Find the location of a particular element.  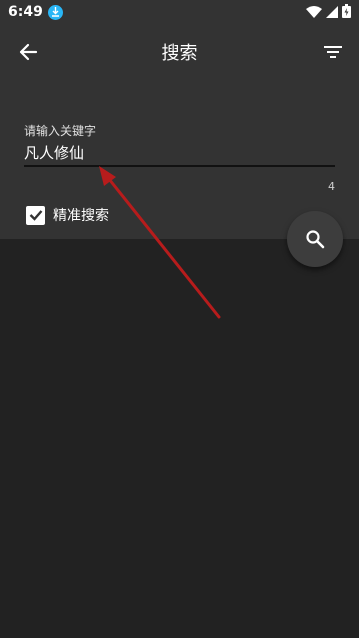

exact-search-checkbox is located at coordinates (35, 215).